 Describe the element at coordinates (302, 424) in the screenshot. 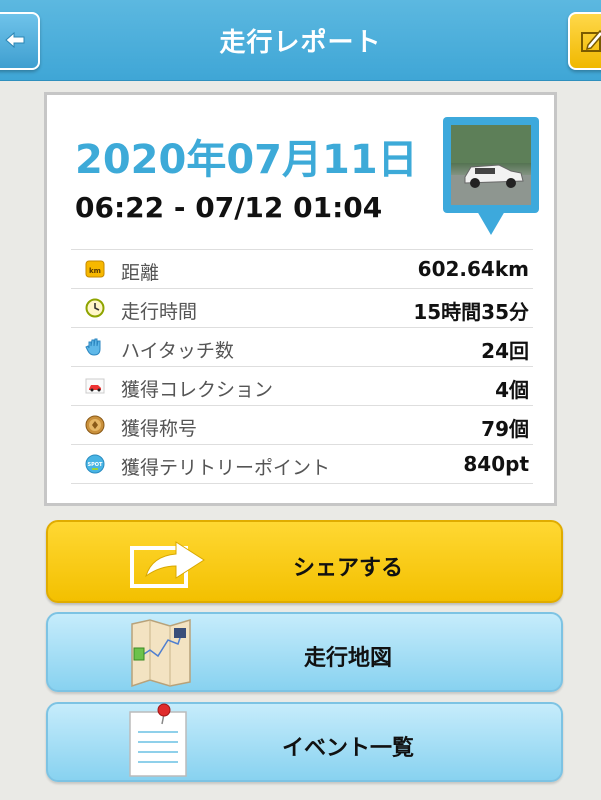

I see `stat-row-titles: 獲得称号 79個` at that location.